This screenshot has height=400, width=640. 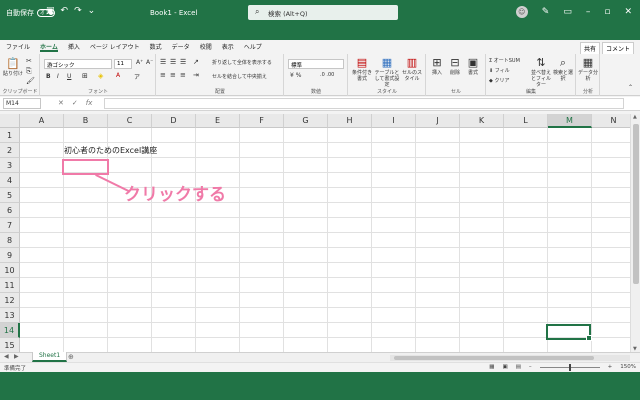 I want to click on search-box: ⌕ 検索 (Alt+Q), so click(x=323, y=12).